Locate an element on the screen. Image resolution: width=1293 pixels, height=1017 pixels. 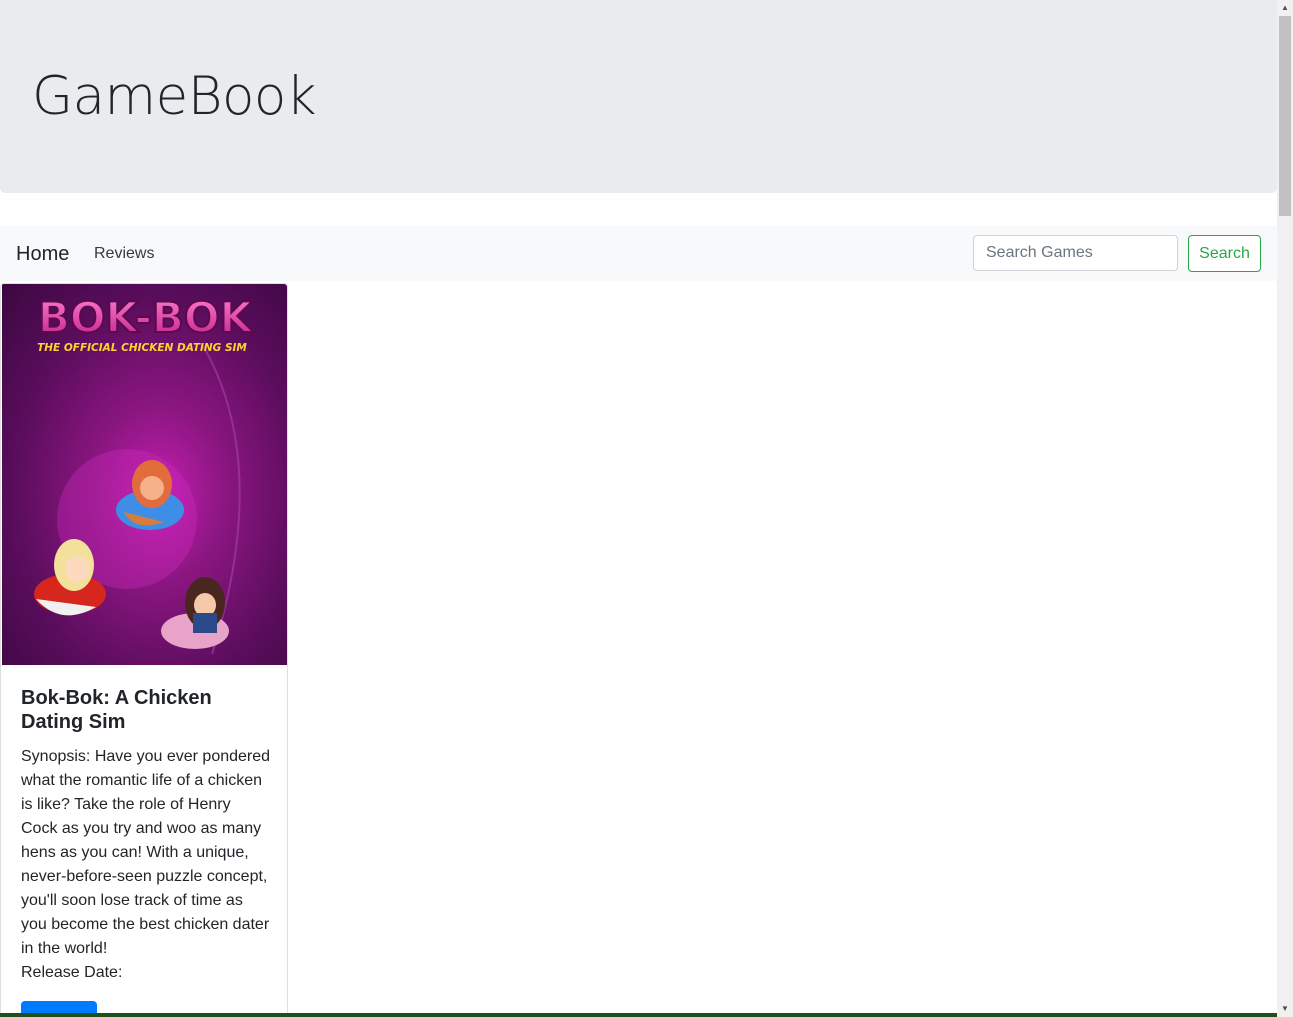
nav-home-link: Home is located at coordinates (42, 254).